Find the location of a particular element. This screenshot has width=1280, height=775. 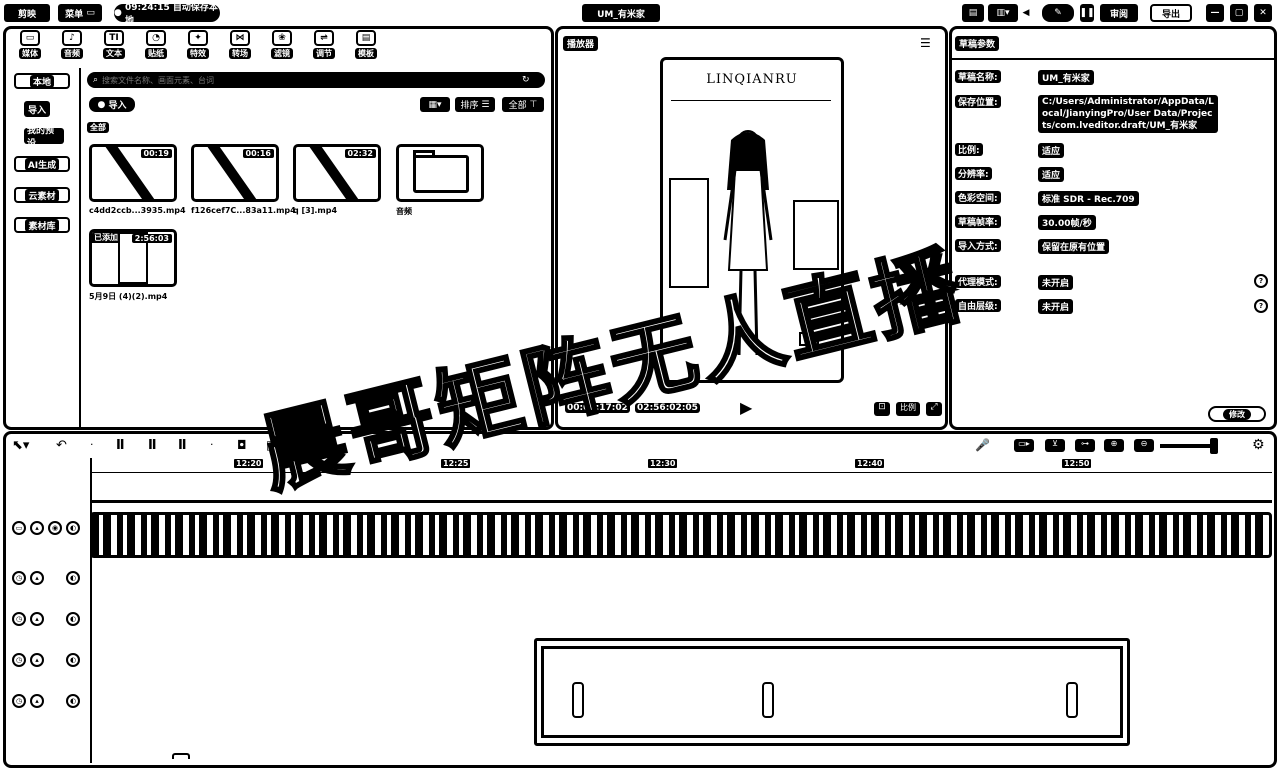

tab-filter: ❀ 滤镜 is located at coordinates (282, 44).